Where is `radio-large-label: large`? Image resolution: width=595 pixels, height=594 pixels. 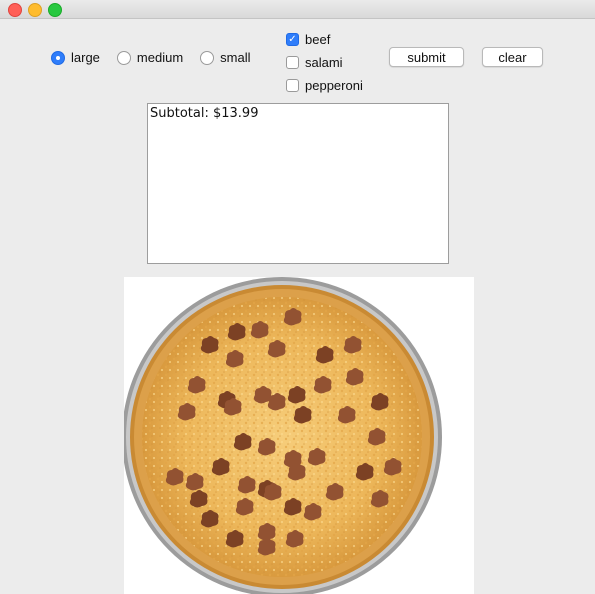
radio-large-label: large is located at coordinates (85, 57).